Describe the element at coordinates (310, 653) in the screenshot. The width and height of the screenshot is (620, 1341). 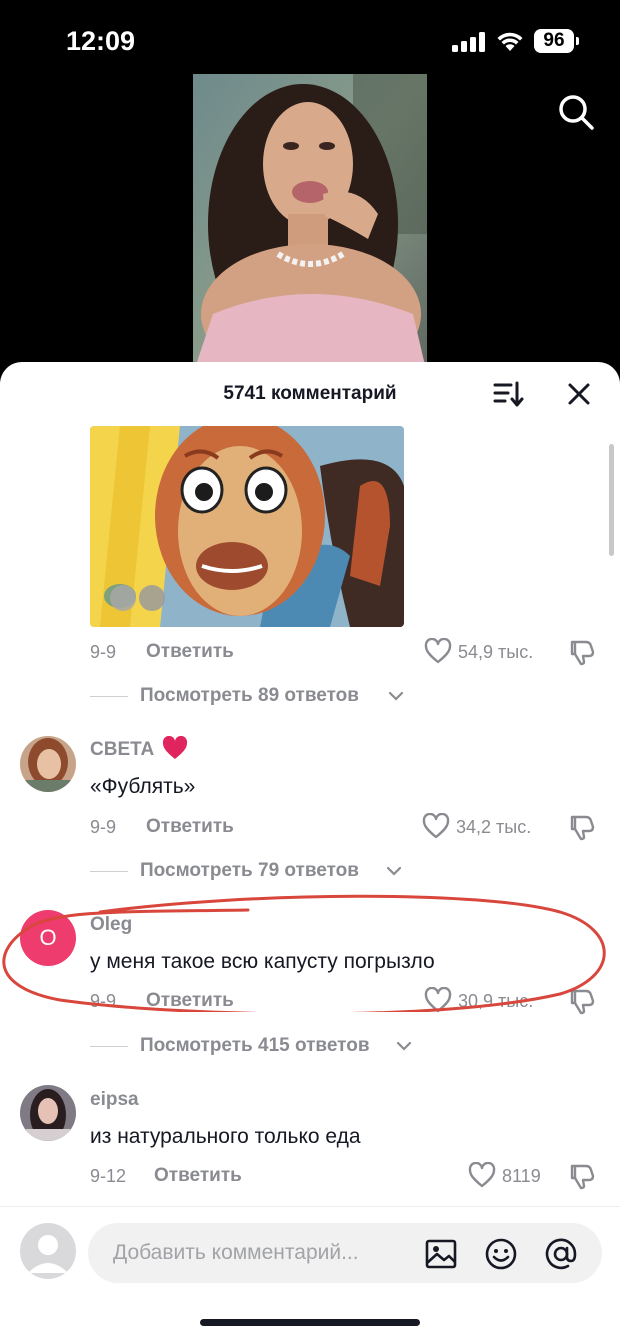
I see `comment-meta: 9-9 Ответить 54,9 тыс.` at that location.